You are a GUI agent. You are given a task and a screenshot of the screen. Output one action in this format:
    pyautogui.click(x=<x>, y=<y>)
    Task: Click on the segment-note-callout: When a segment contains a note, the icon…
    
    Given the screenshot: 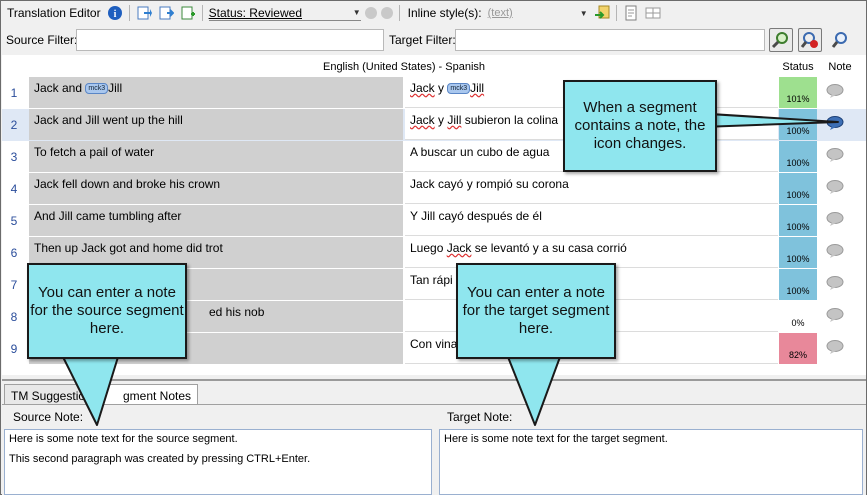 What is the action you would take?
    pyautogui.click(x=640, y=126)
    